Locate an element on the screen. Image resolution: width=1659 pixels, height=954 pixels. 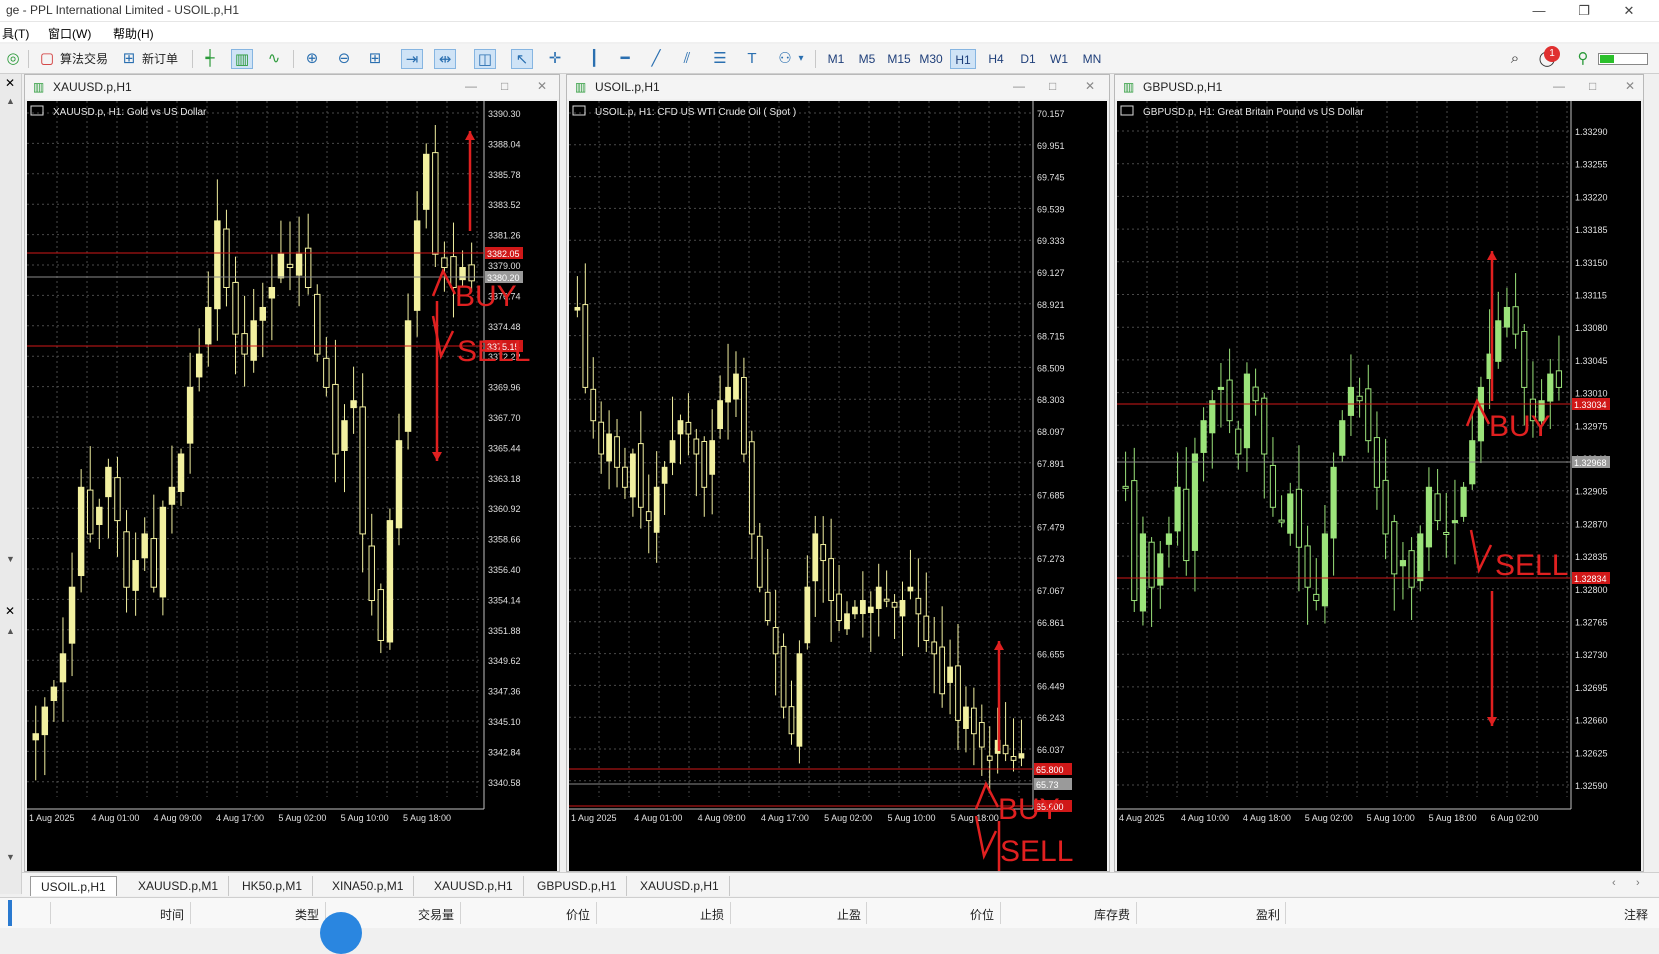
trend-line-icon: ╱ is located at coordinates (656, 59).